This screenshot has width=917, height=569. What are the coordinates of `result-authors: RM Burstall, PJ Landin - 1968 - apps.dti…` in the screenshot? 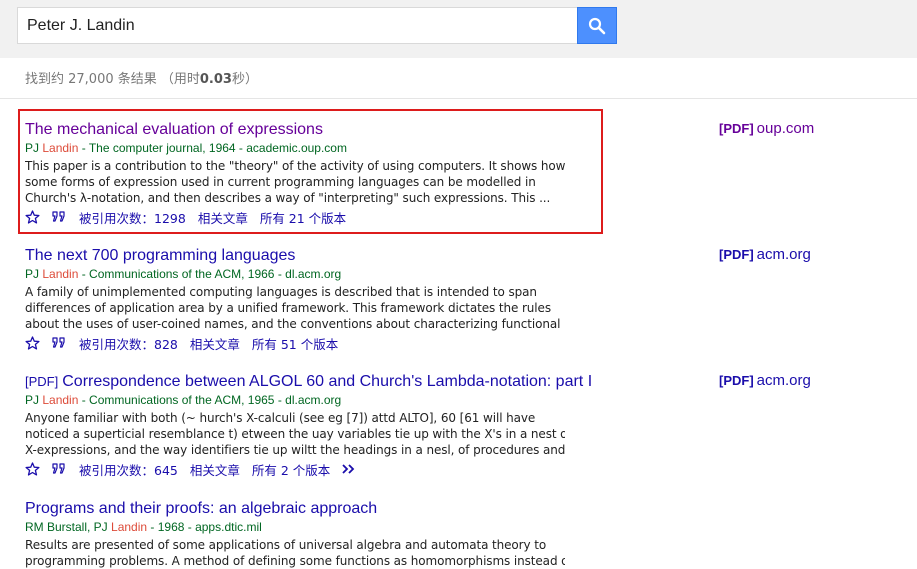 It's located at (325, 527).